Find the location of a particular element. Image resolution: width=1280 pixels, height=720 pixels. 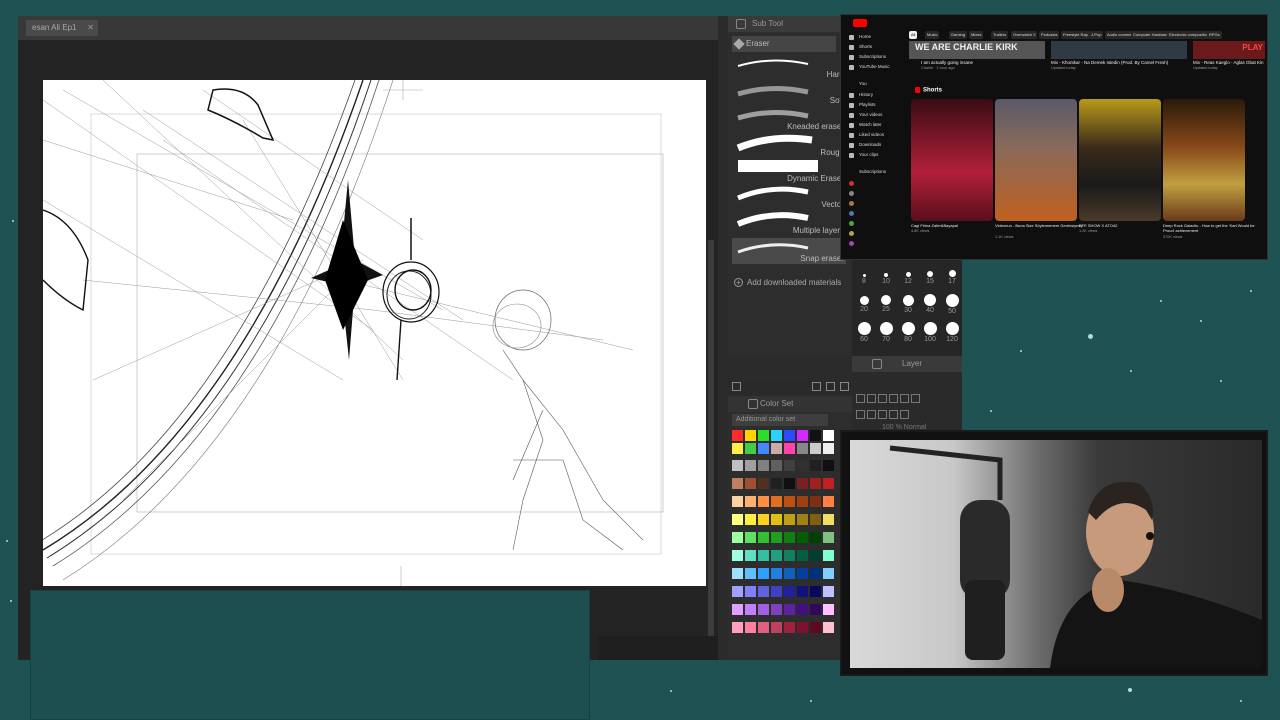

short-title: EFE SHOW X ATO42 is located at coordinates (1098, 225).